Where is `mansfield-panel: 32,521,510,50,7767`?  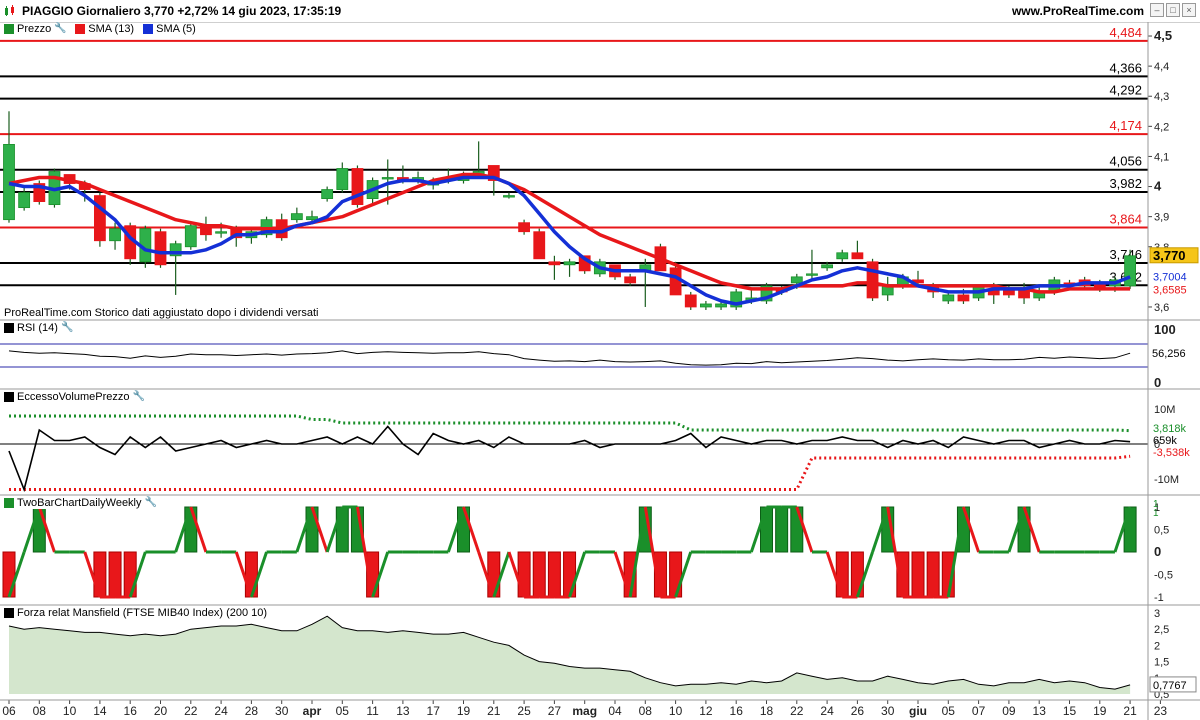 mansfield-panel: 32,521,510,50,7767 is located at coordinates (602, 654).